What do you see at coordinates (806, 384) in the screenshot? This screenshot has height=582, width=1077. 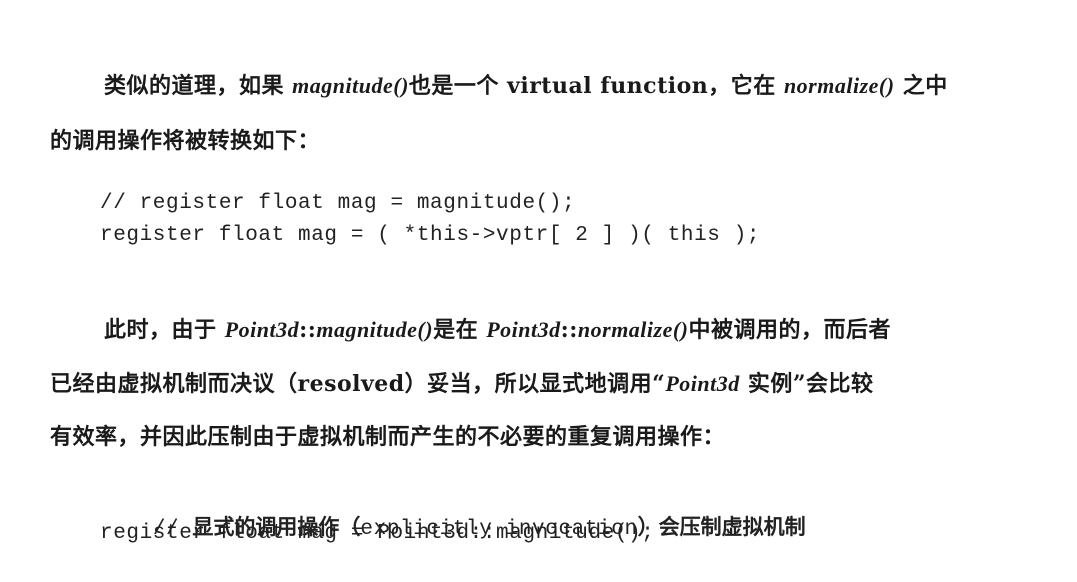 I see `text-segment: 实例”会比较` at bounding box center [806, 384].